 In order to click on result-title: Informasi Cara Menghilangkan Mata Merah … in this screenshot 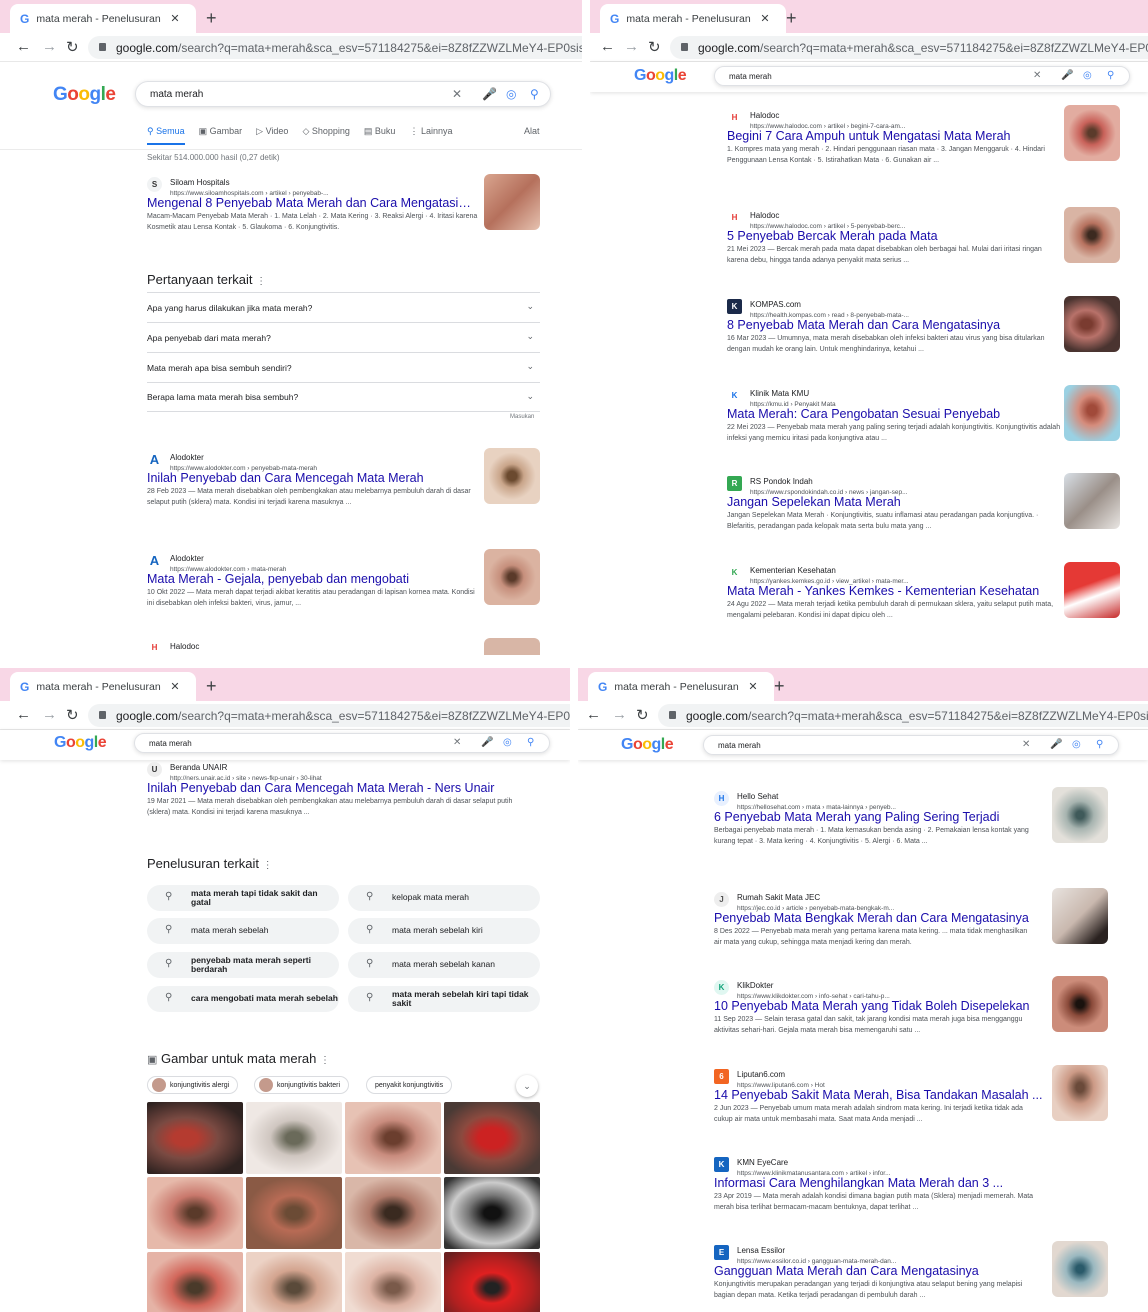, I will do `click(879, 1183)`.